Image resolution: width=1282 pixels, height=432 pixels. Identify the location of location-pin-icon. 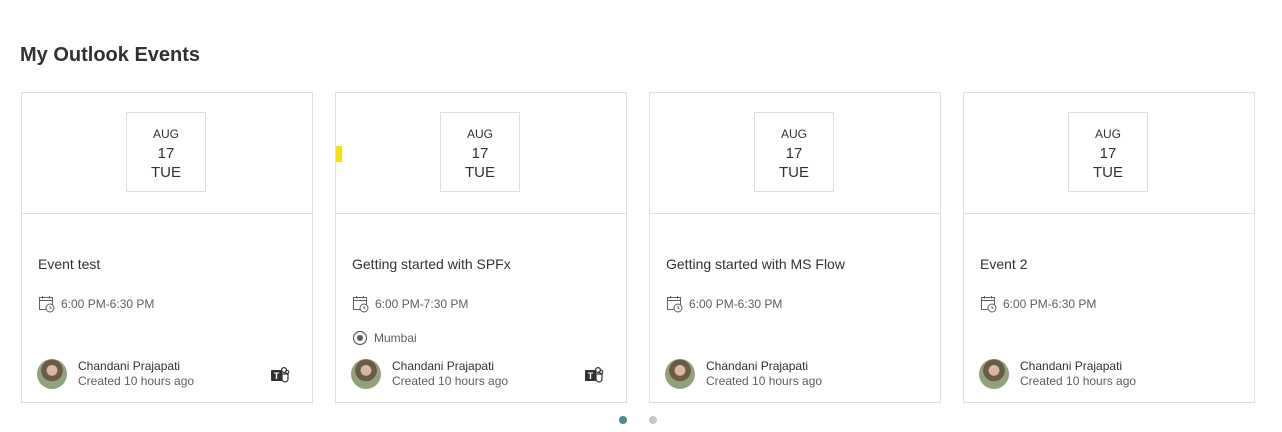
(360, 338).